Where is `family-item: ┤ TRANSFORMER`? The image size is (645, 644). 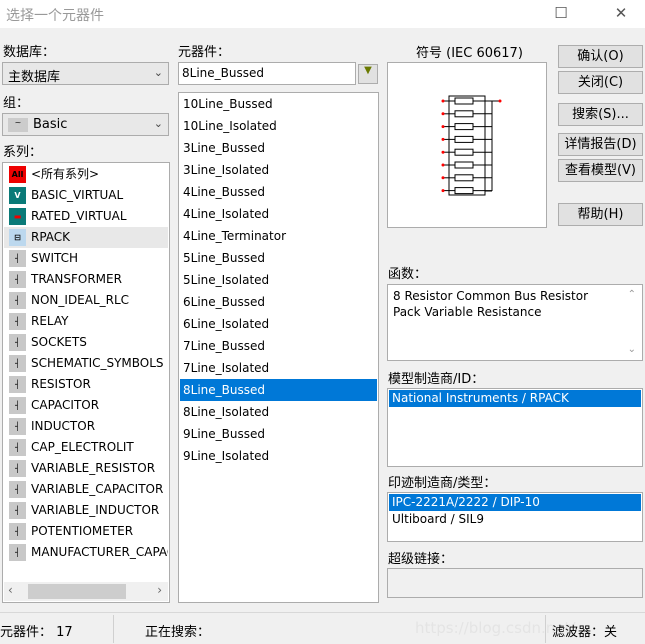 family-item: ┤ TRANSFORMER is located at coordinates (86, 279).